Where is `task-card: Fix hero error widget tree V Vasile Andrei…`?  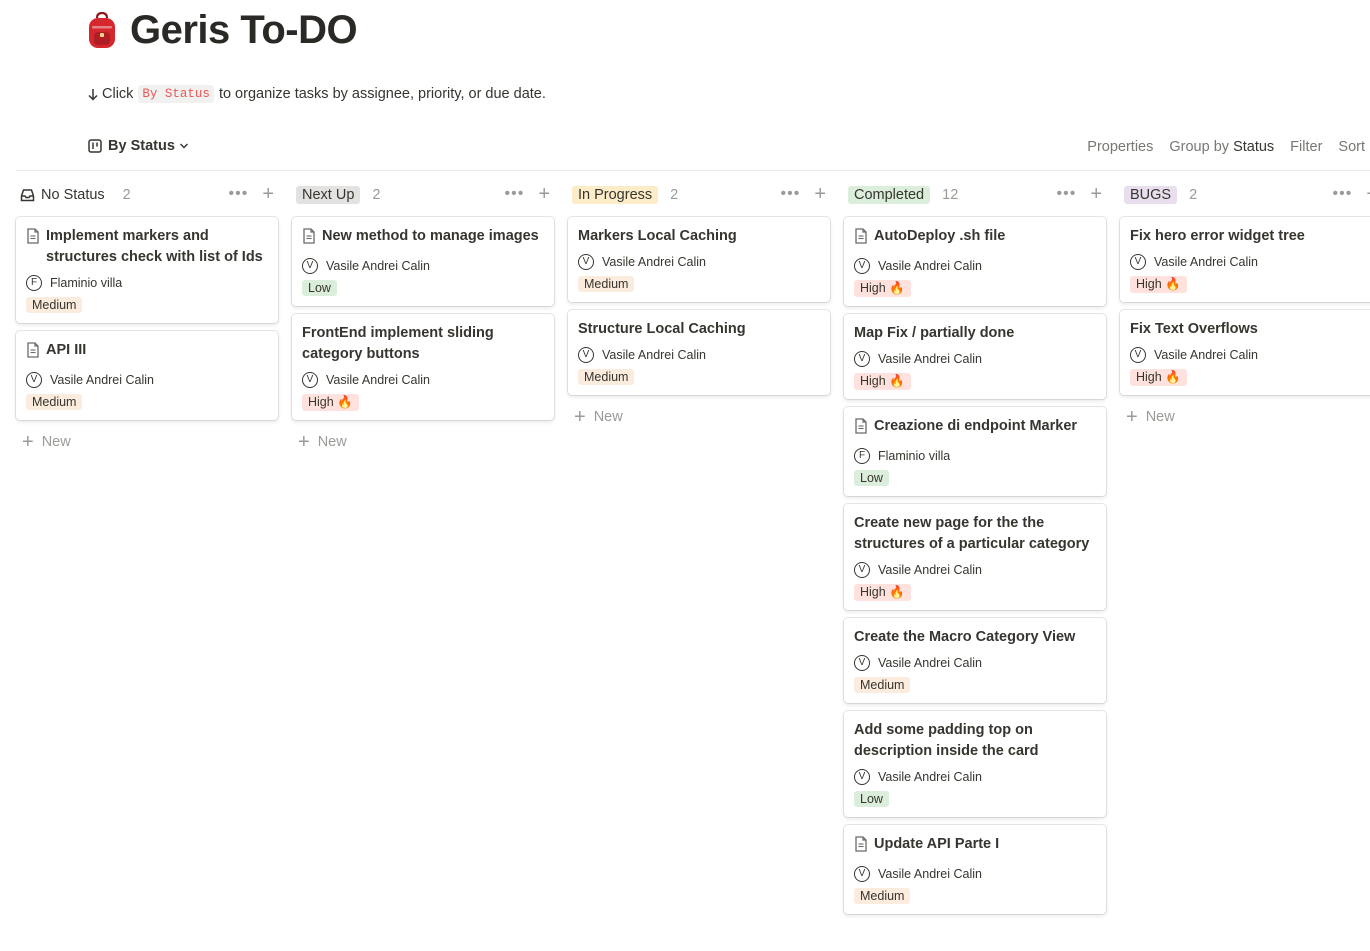
task-card: Fix hero error widget tree V Vasile Andrei… is located at coordinates (1245, 259).